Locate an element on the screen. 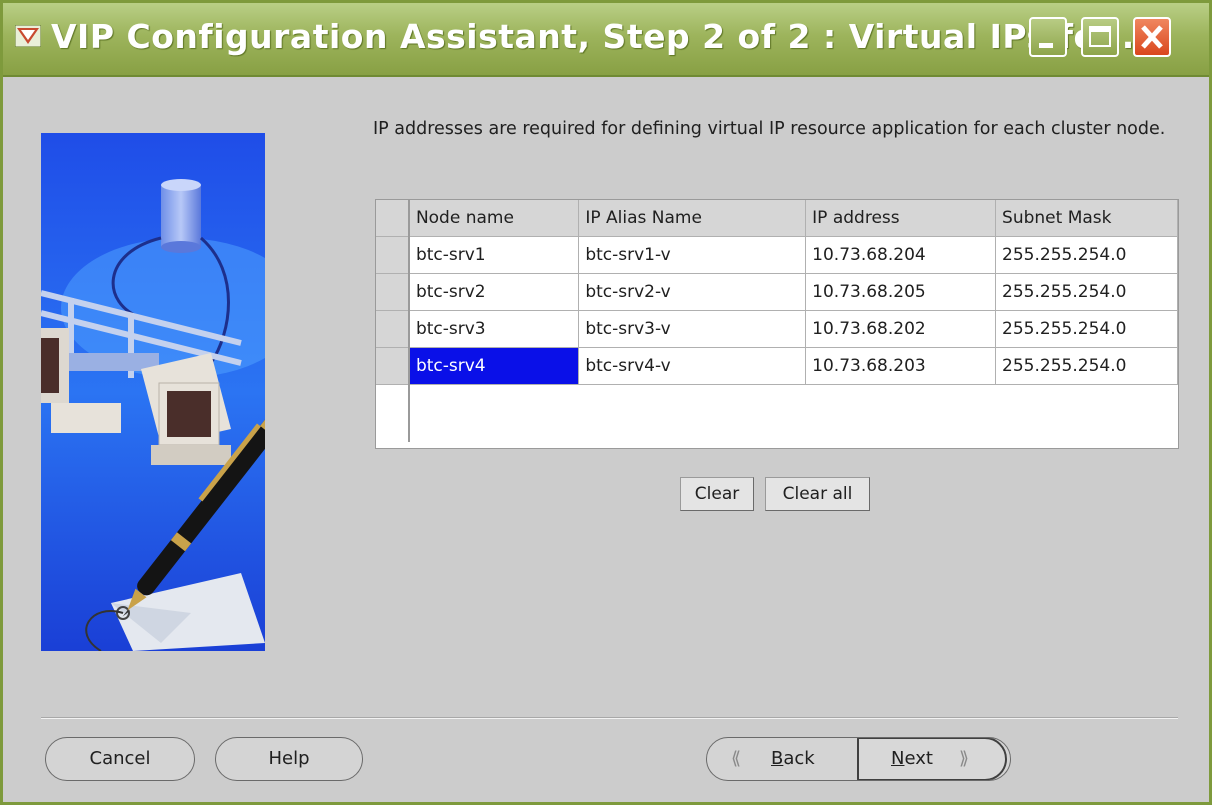 The width and height of the screenshot is (1212, 805). maximize-icon is located at coordinates (1100, 36).